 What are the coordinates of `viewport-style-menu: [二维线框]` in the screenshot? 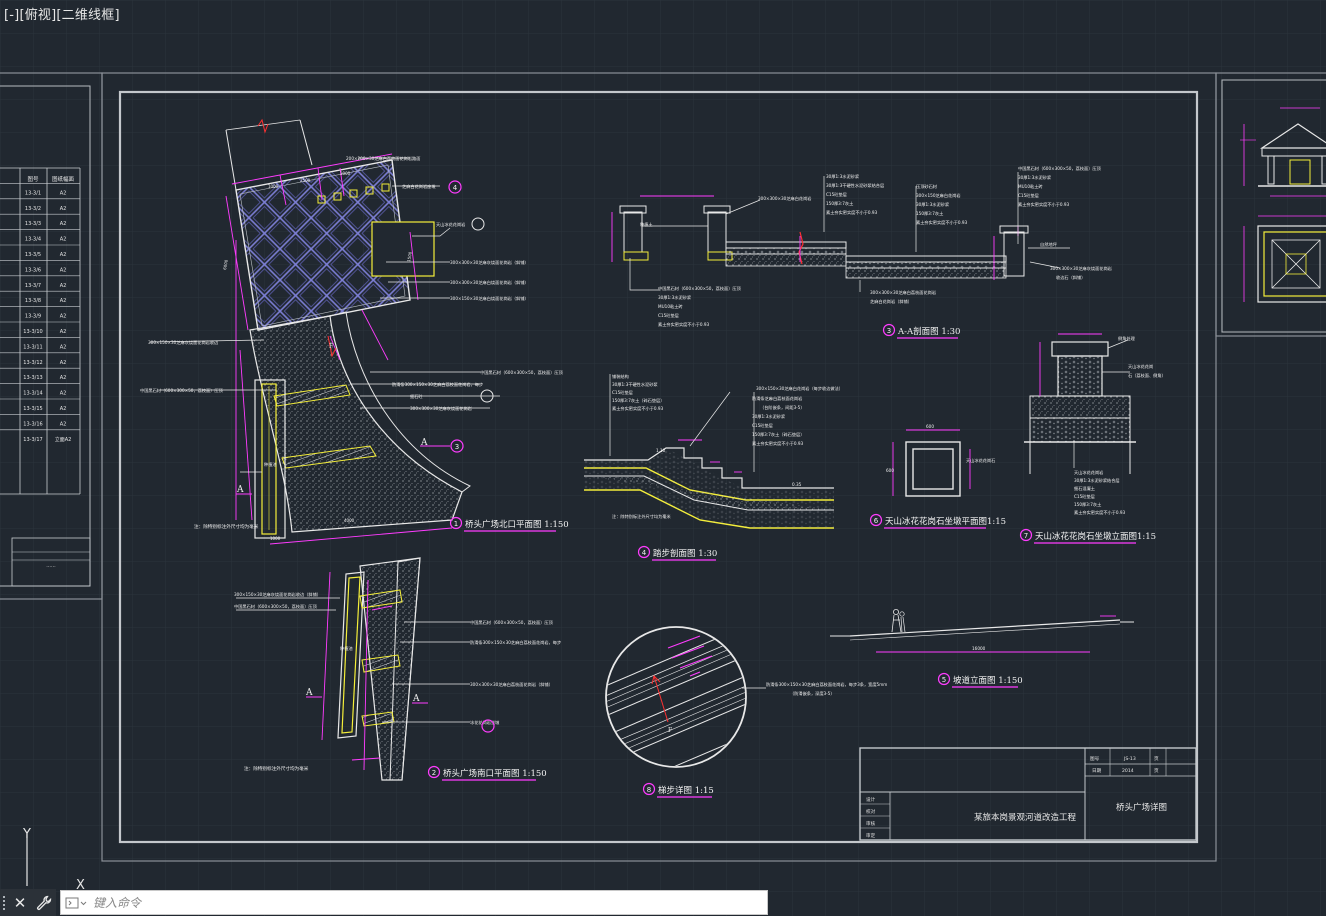 It's located at (87, 15).